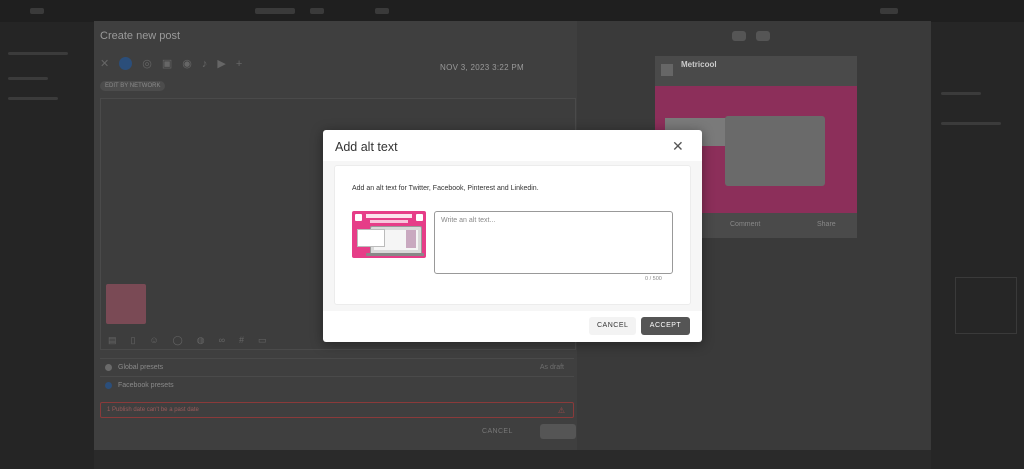  I want to click on instagram-icon: ◎, so click(147, 64).